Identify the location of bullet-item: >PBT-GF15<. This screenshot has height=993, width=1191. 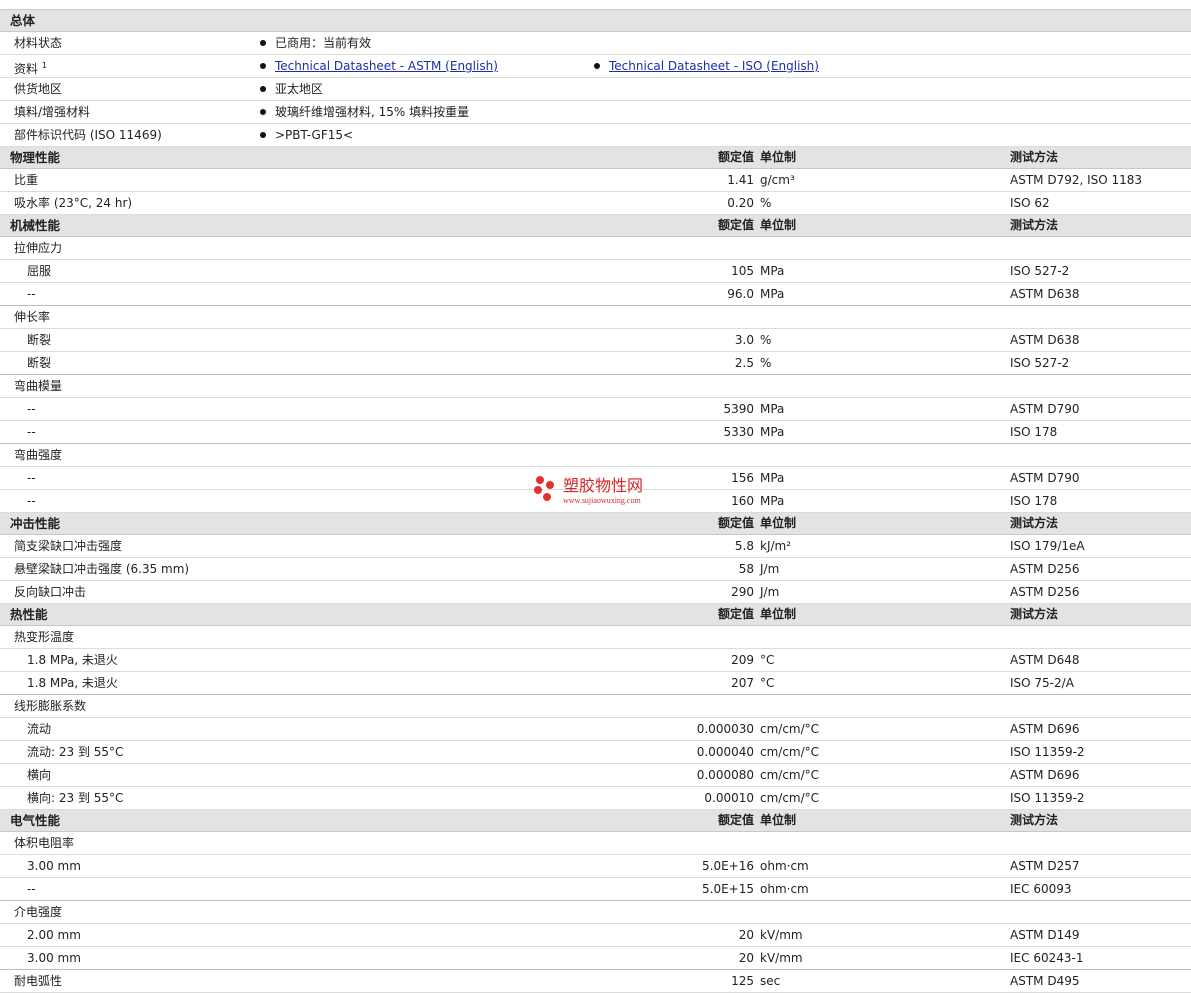
(306, 135).